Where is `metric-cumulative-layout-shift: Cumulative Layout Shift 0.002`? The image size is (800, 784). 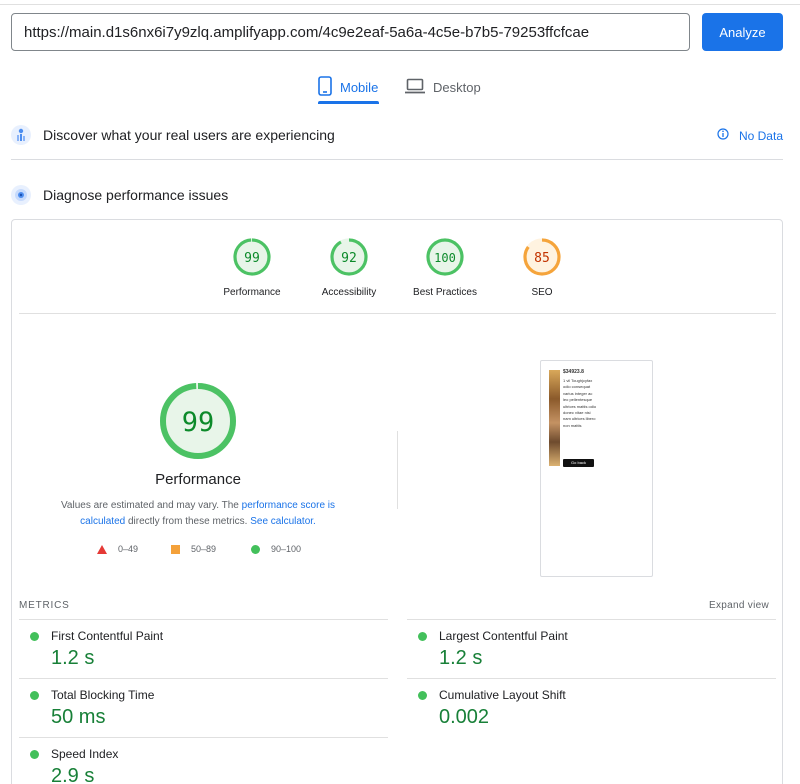
metric-cumulative-layout-shift: Cumulative Layout Shift 0.002 is located at coordinates (591, 707).